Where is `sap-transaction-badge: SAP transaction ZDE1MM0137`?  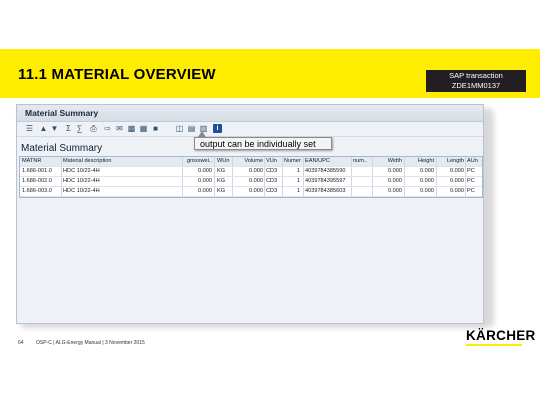 sap-transaction-badge: SAP transaction ZDE1MM0137 is located at coordinates (476, 81).